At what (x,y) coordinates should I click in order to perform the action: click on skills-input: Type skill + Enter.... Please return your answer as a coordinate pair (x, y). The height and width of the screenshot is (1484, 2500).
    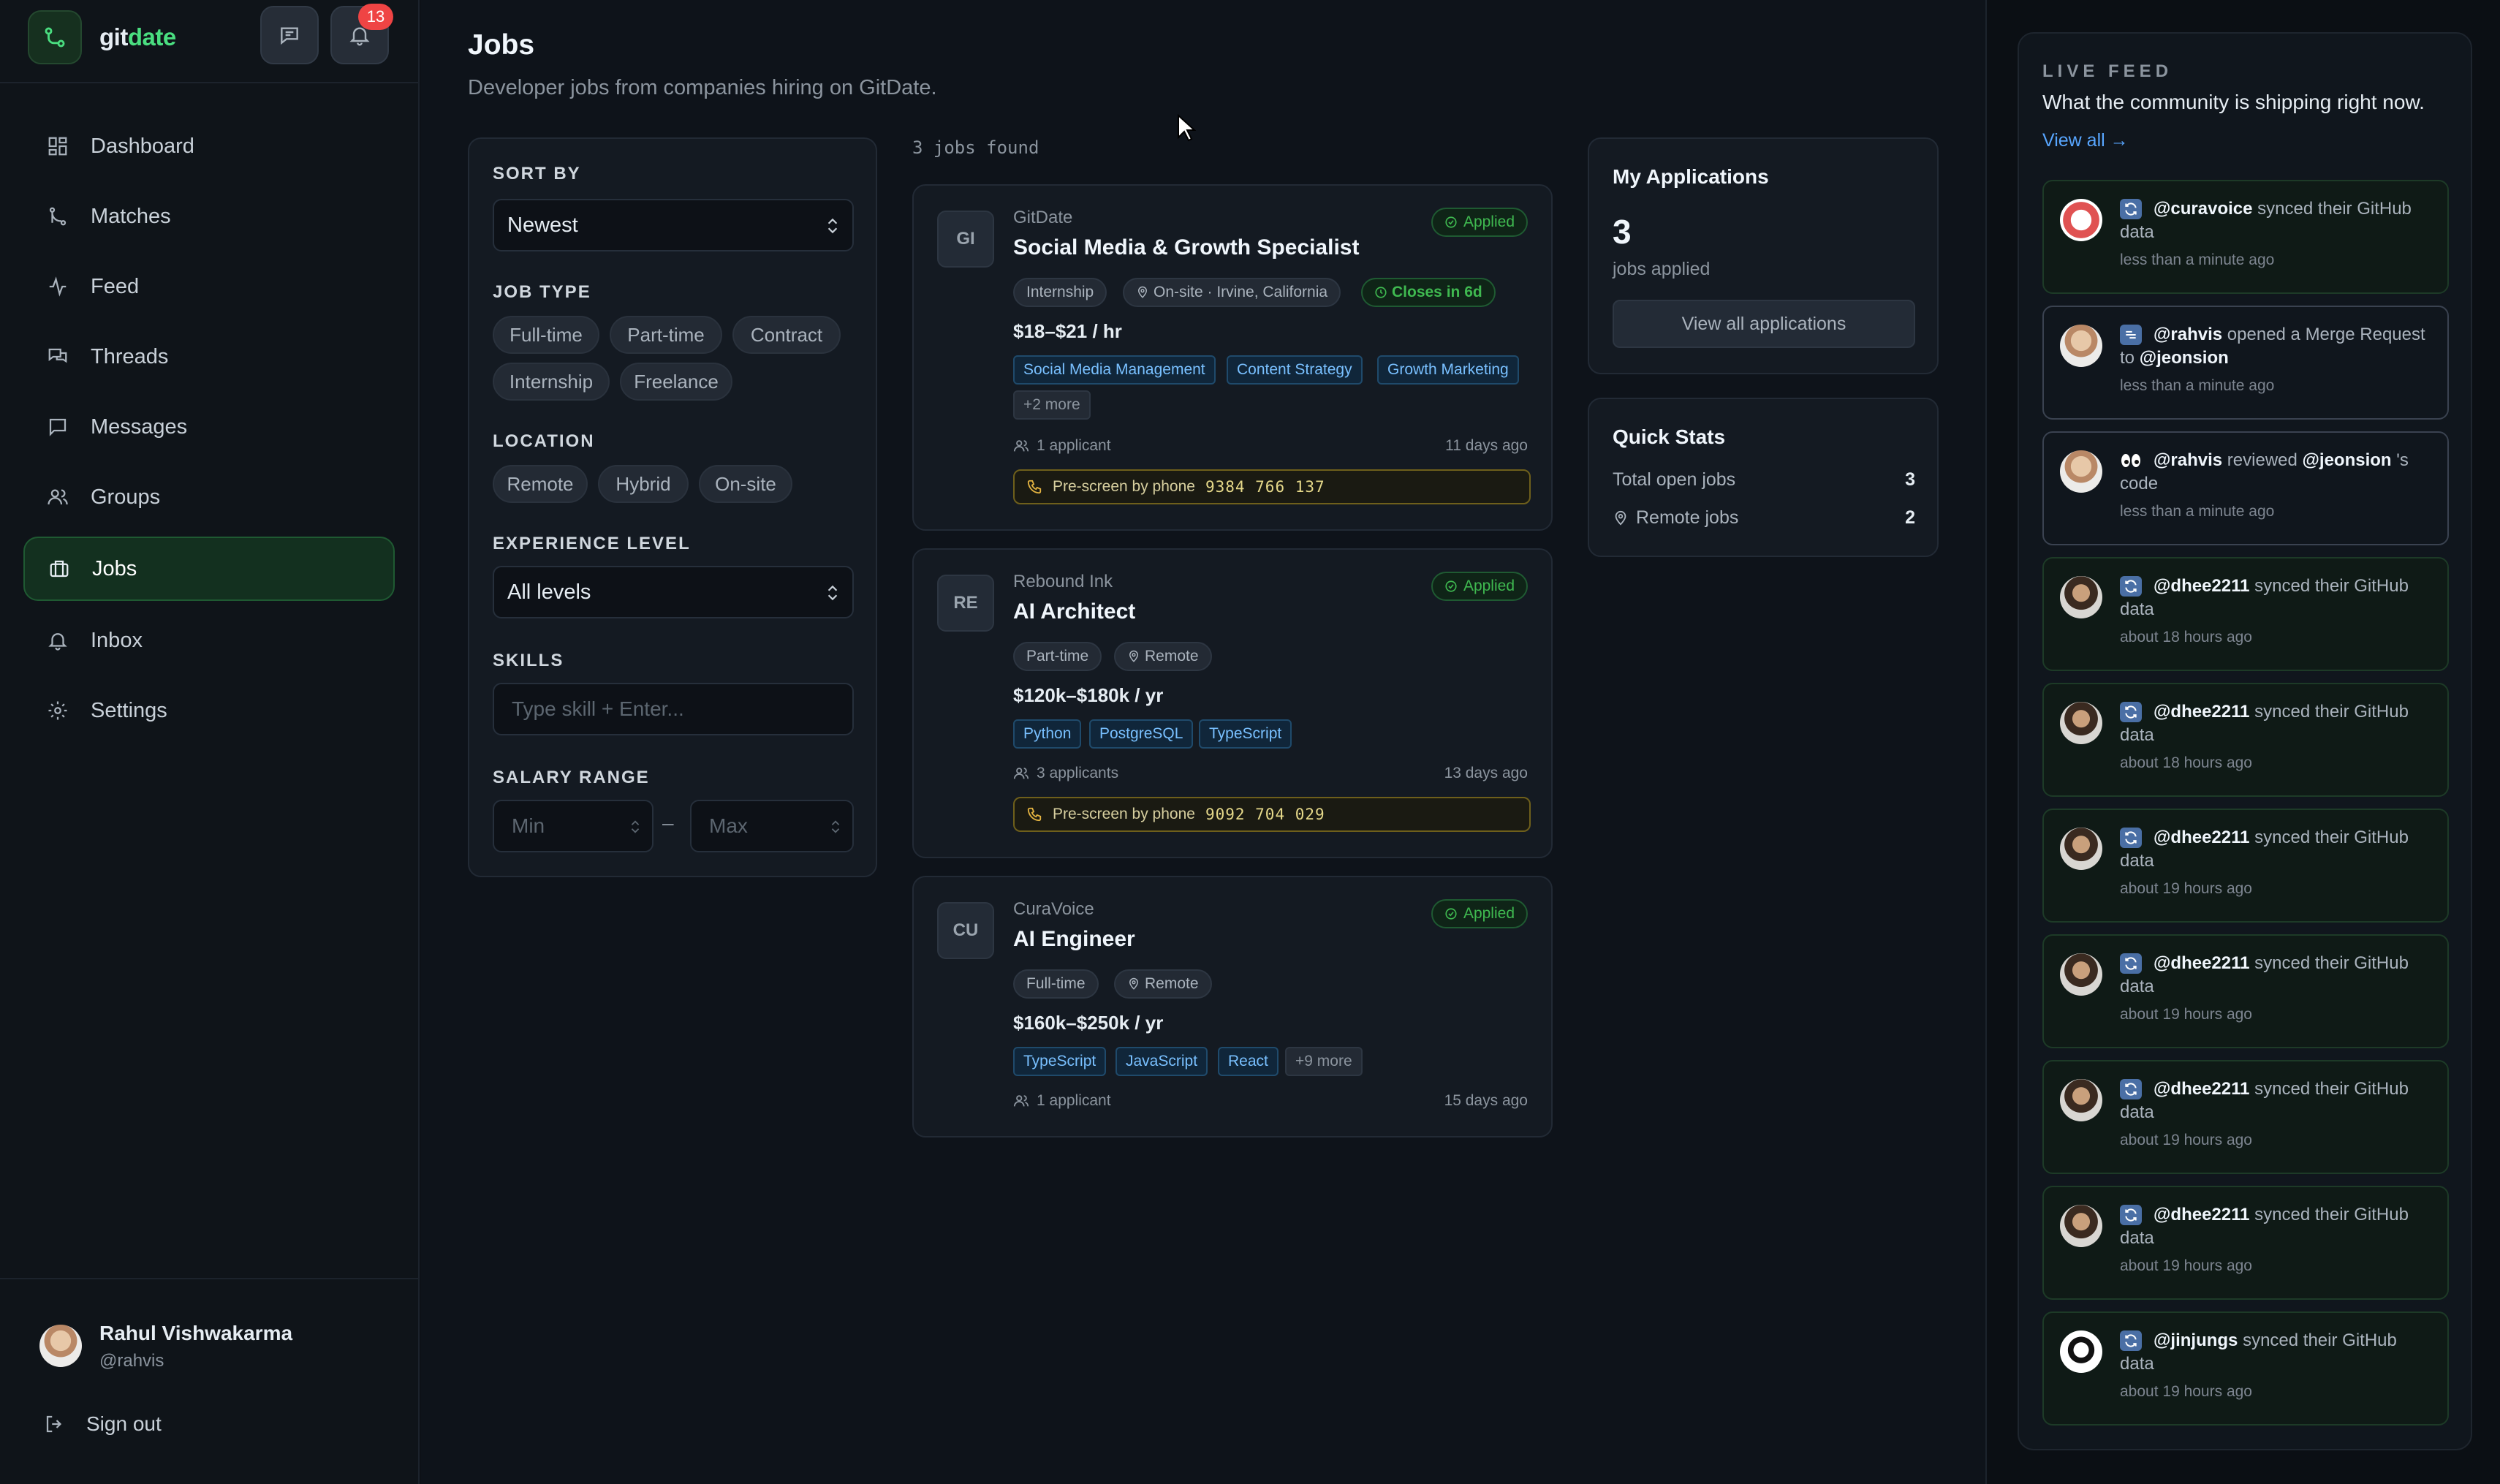
    Looking at the image, I should click on (674, 709).